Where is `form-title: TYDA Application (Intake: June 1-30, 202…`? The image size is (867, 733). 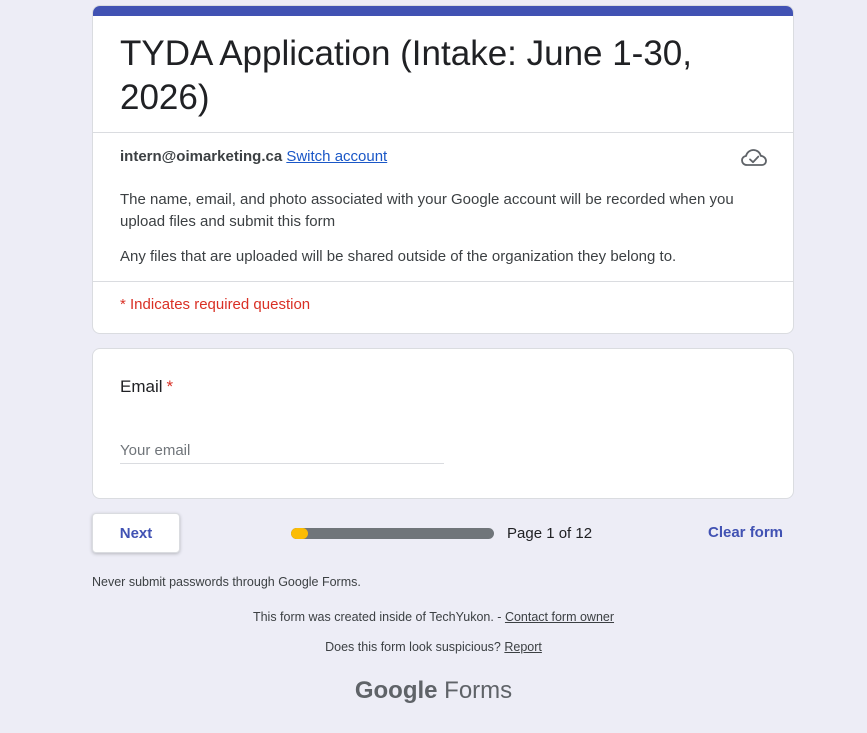 form-title: TYDA Application (Intake: June 1-30, 202… is located at coordinates (406, 75).